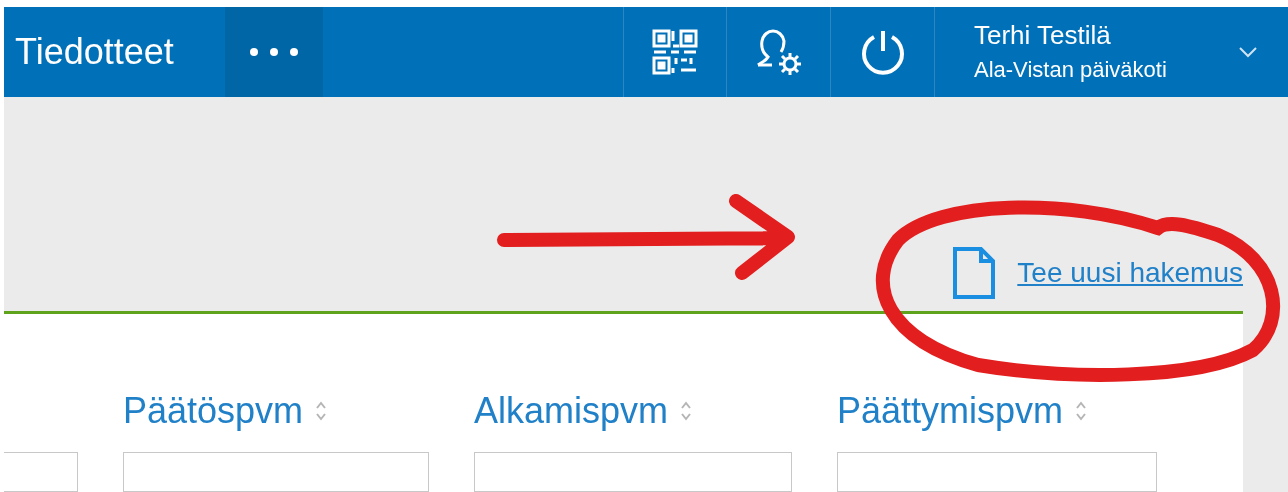  I want to click on column-header: Päätöspvm, so click(213, 411).